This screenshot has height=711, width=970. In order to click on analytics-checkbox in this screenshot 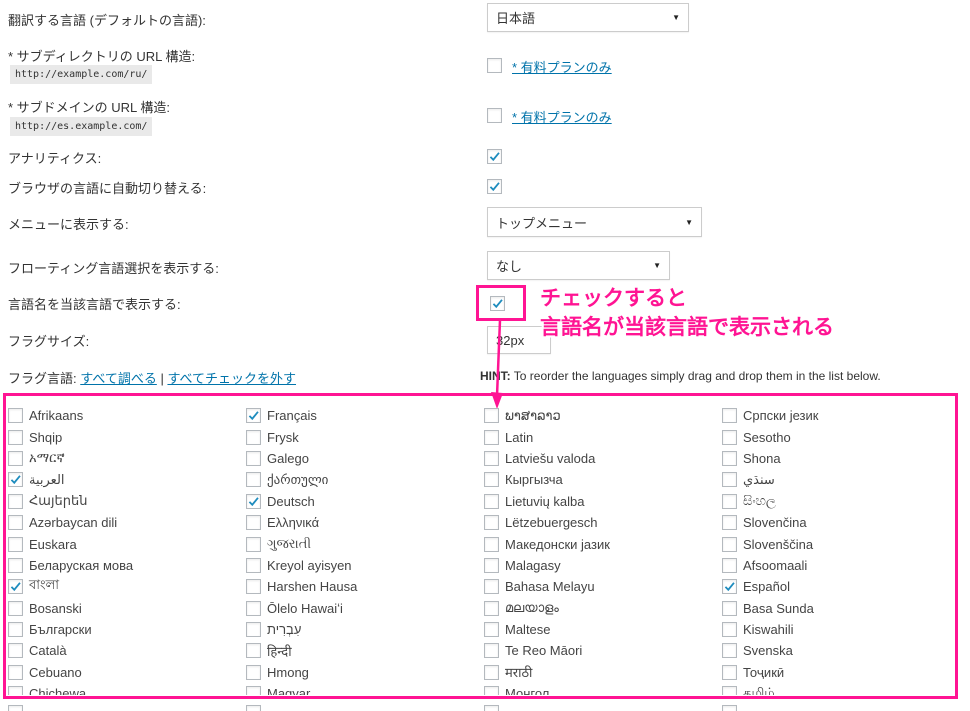, I will do `click(494, 156)`.